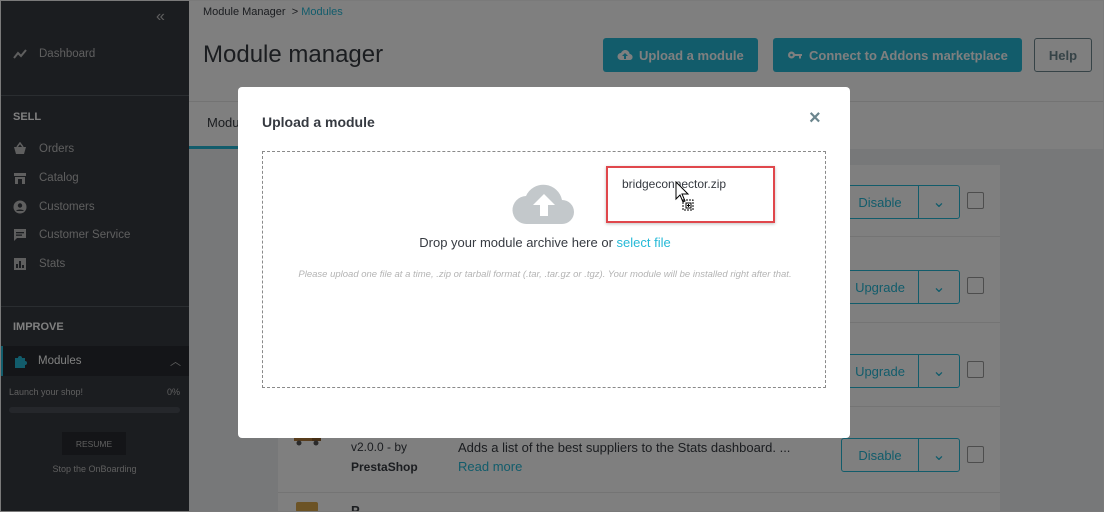 Image resolution: width=1104 pixels, height=512 pixels. Describe the element at coordinates (516, 242) in the screenshot. I see `drop-text: Drop your module archive here or` at that location.